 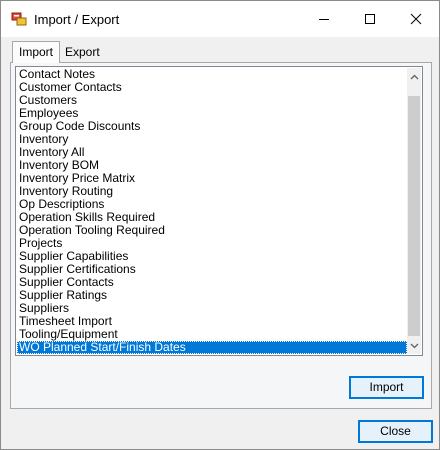 I want to click on maximize-icon, so click(x=370, y=19).